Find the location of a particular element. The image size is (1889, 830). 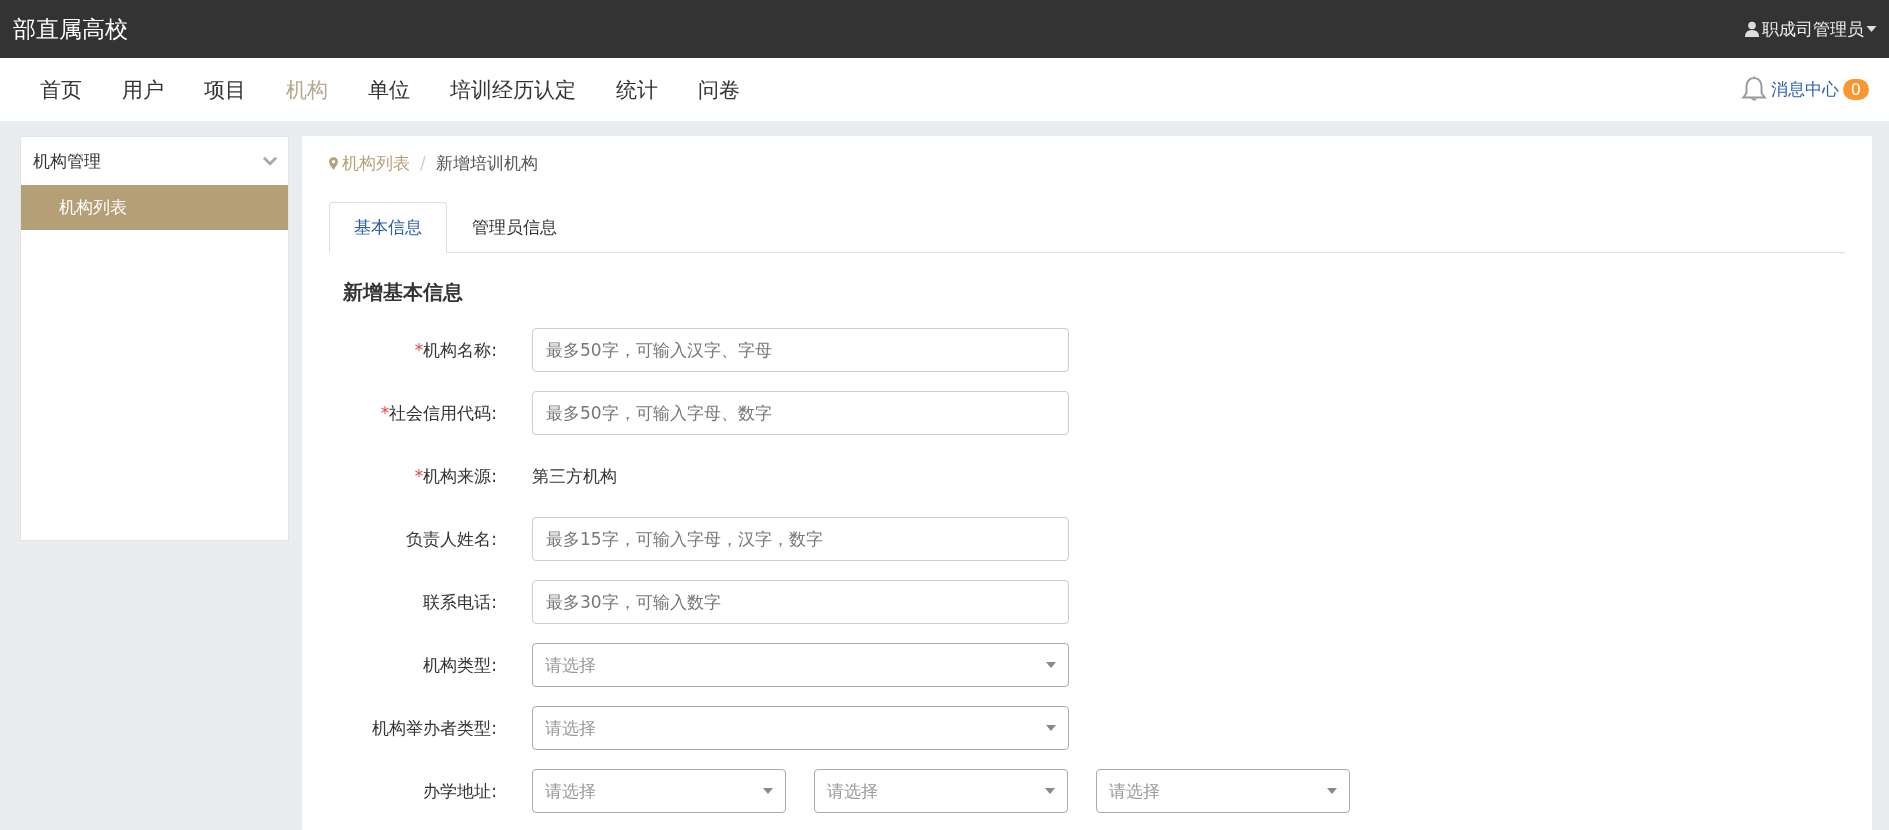

field-label: *机构名称: is located at coordinates (455, 350).